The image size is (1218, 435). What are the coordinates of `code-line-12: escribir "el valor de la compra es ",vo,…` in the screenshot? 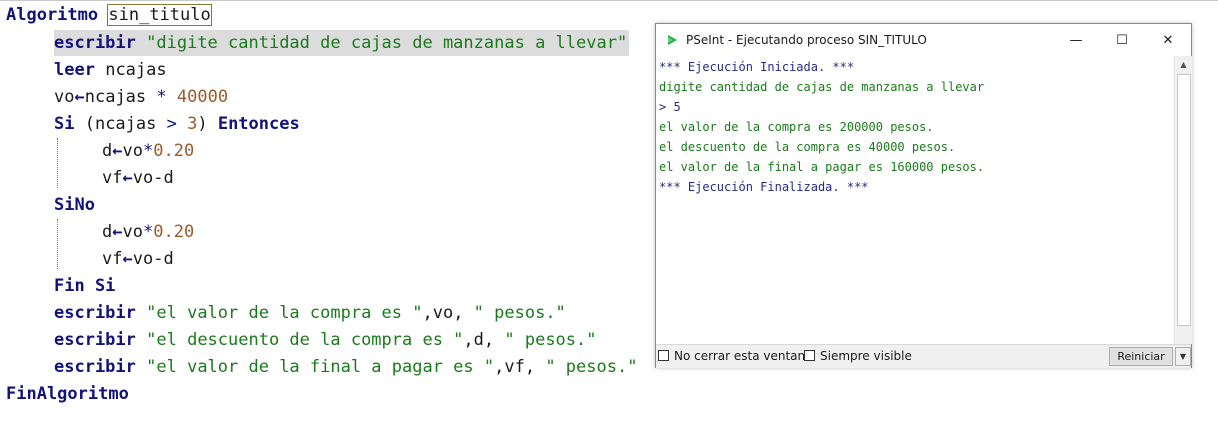 It's located at (310, 313).